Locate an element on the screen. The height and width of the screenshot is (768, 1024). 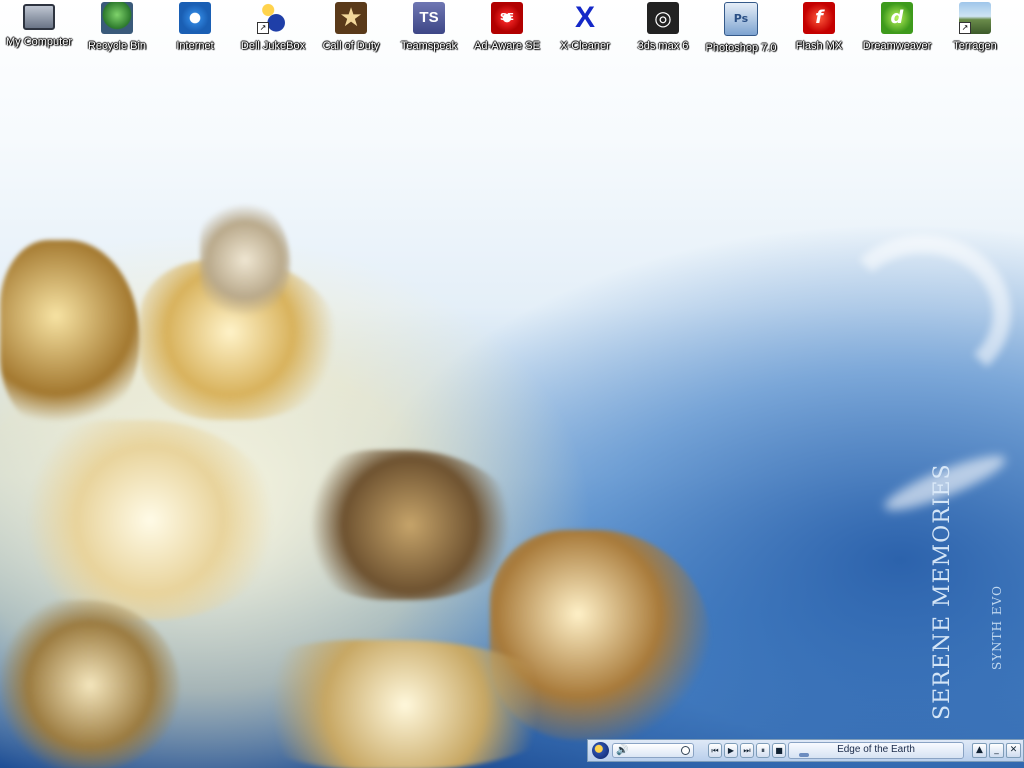
play-button: ▶ is located at coordinates (731, 750).